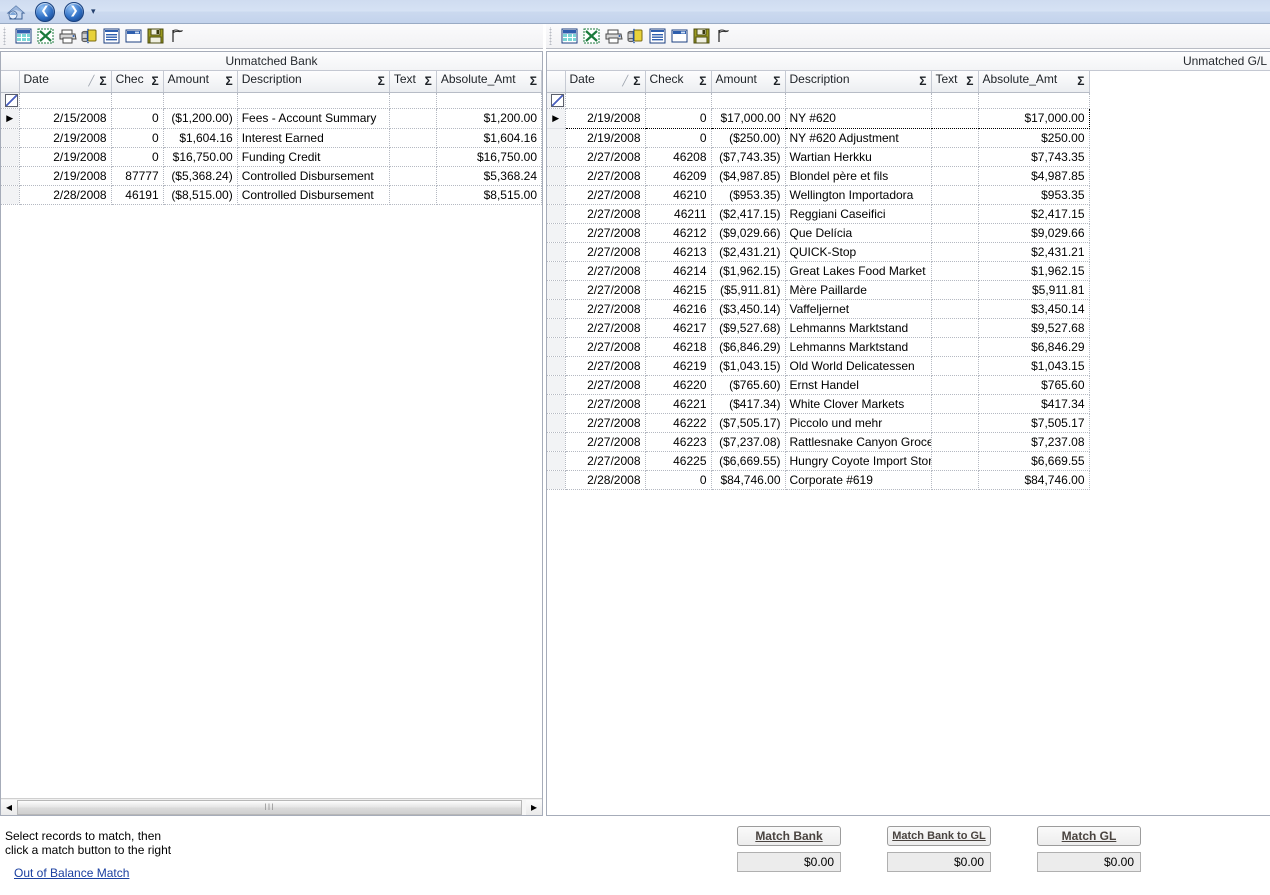  Describe the element at coordinates (818, 100) in the screenshot. I see `filter-row` at that location.